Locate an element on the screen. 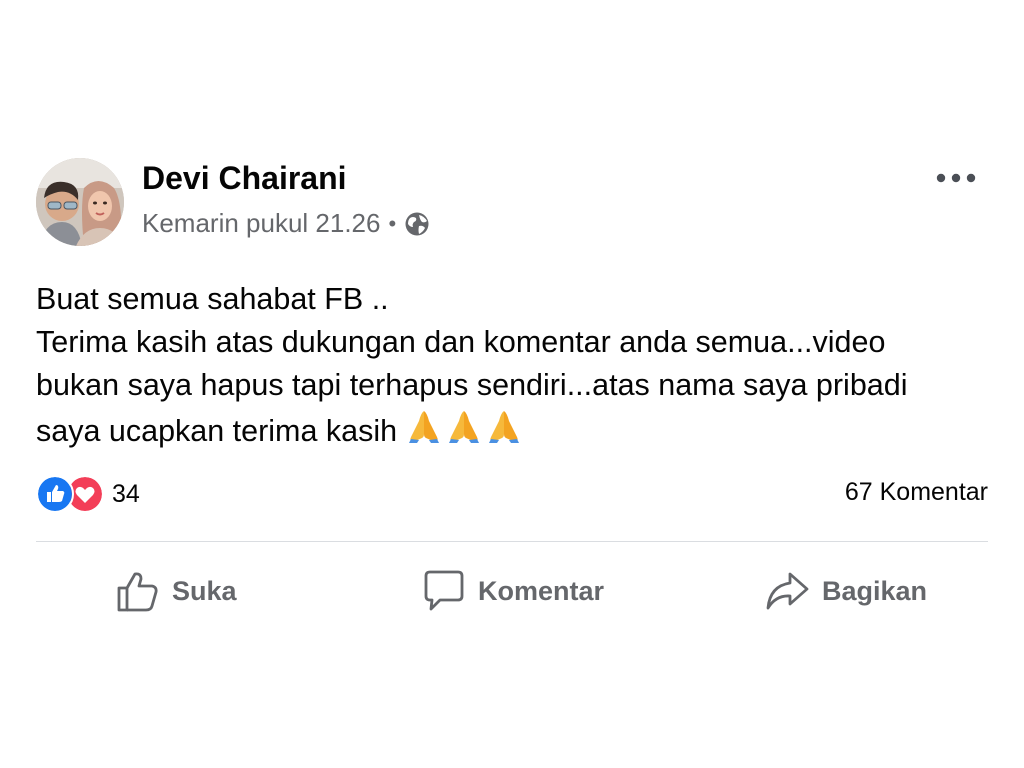  divider is located at coordinates (512, 541).